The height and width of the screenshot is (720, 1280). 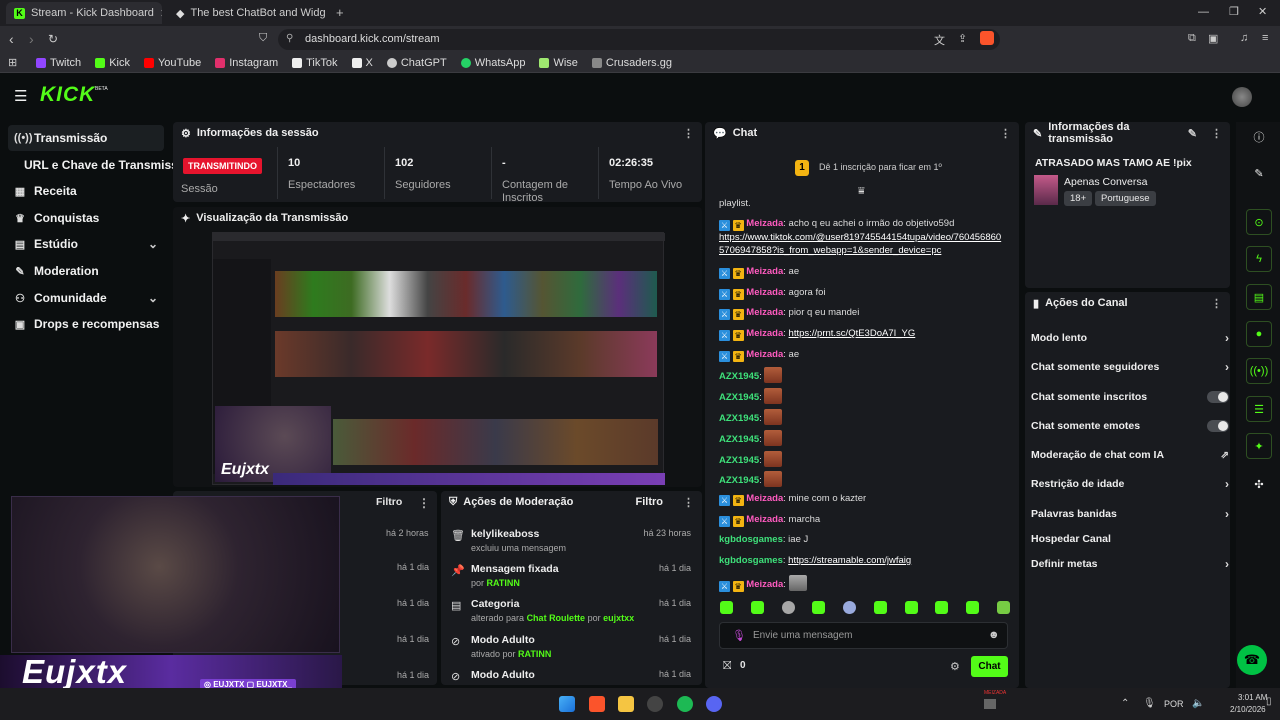 What do you see at coordinates (1130, 539) in the screenshot?
I see `action-hospedar: Hospedar Canal` at bounding box center [1130, 539].